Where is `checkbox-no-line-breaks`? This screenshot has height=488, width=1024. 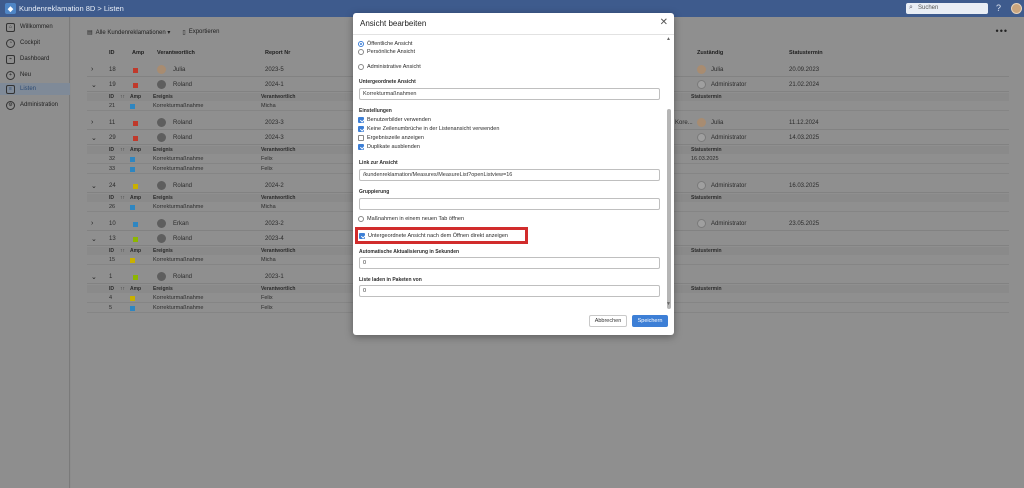 checkbox-no-line-breaks is located at coordinates (361, 129).